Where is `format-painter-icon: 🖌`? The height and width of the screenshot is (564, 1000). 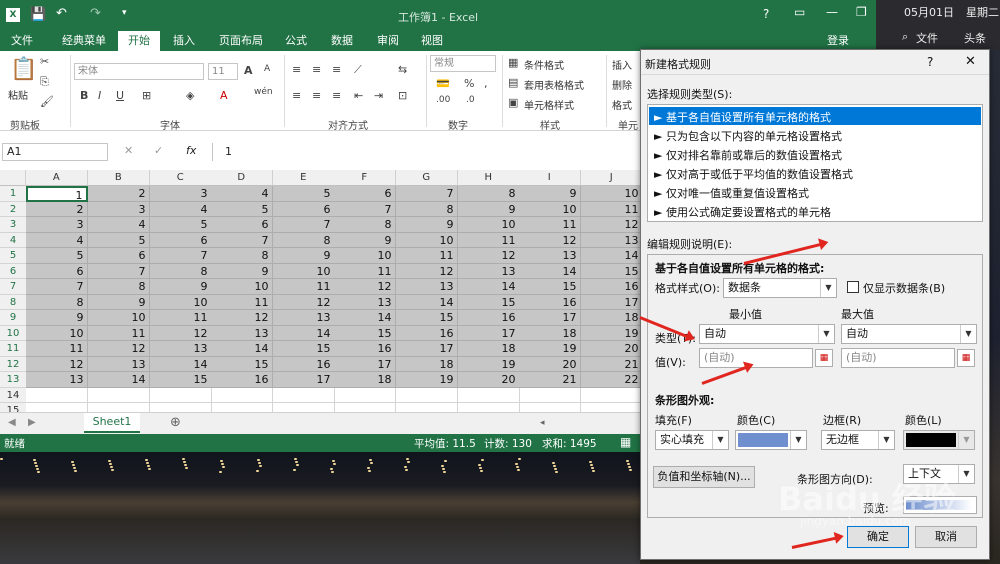
format-painter-icon: 🖌 is located at coordinates (47, 101).